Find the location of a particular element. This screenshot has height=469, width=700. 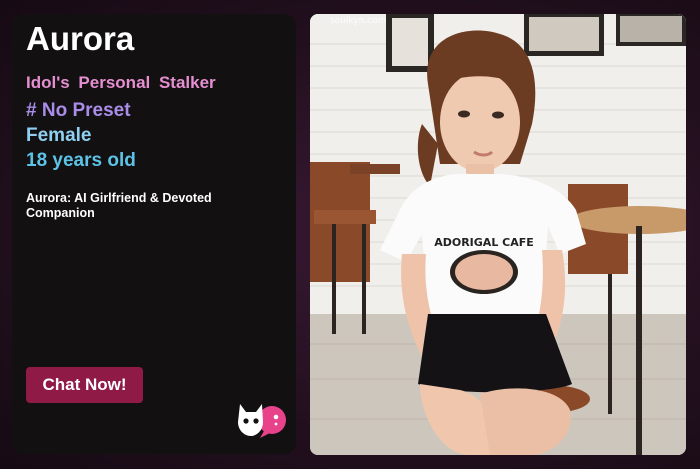

character-tagline: Idol's Personal Stalker is located at coordinates (121, 82).